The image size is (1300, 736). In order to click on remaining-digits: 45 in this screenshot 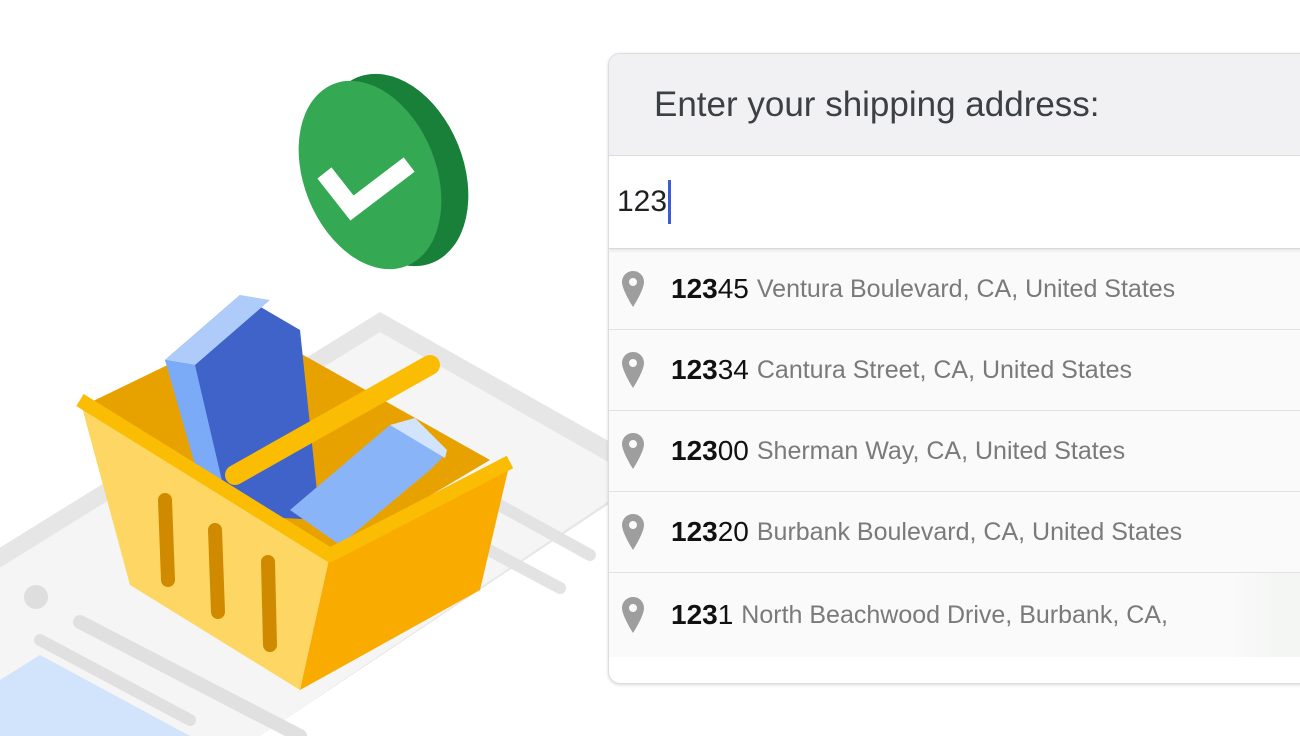, I will do `click(733, 288)`.